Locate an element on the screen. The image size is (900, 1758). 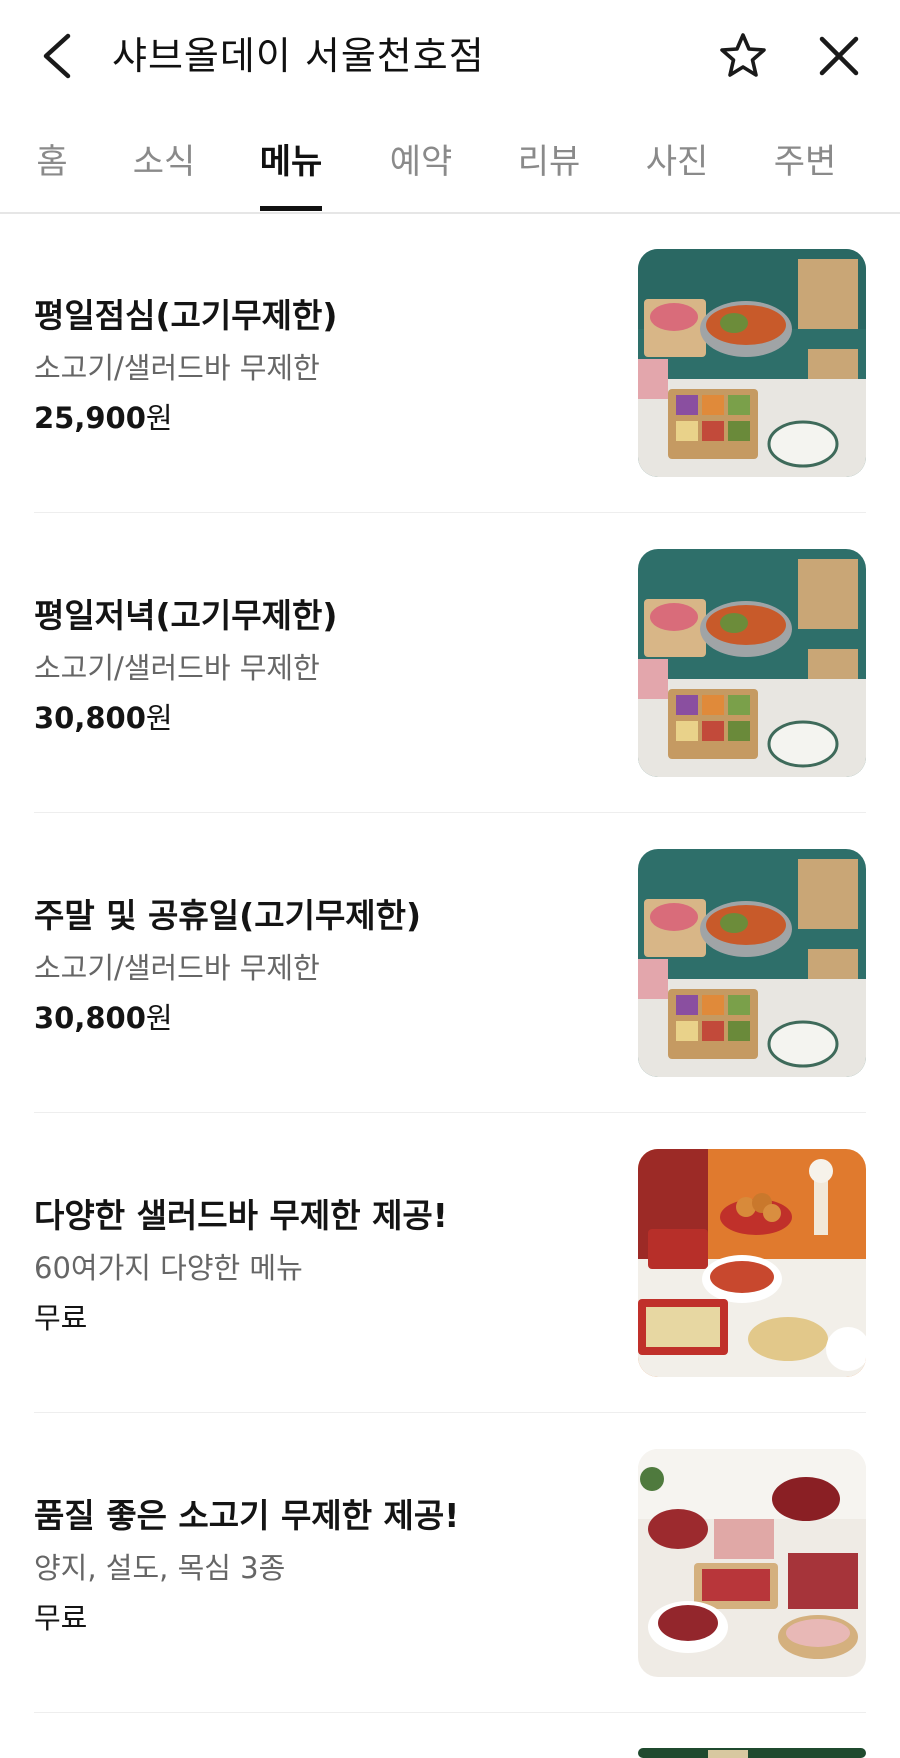
tab-reservation: 예약 is located at coordinates (421, 166).